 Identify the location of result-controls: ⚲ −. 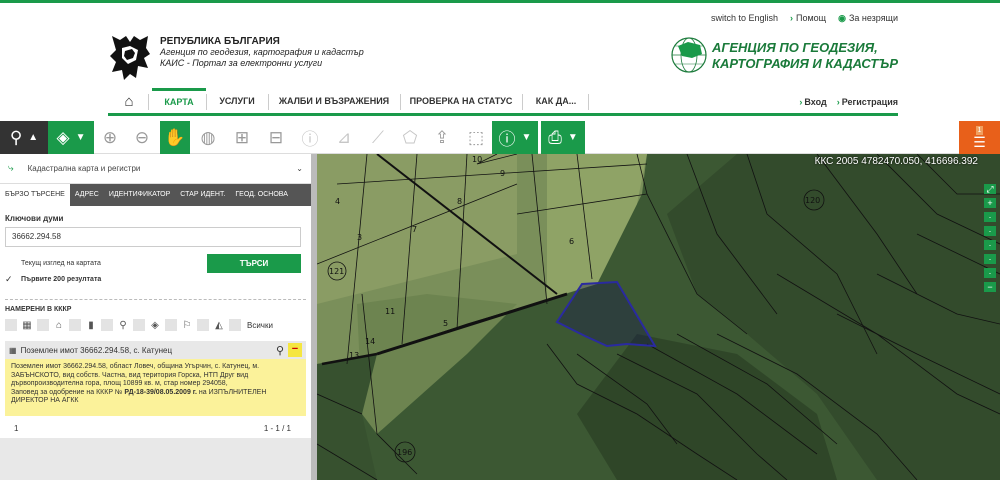
(289, 350).